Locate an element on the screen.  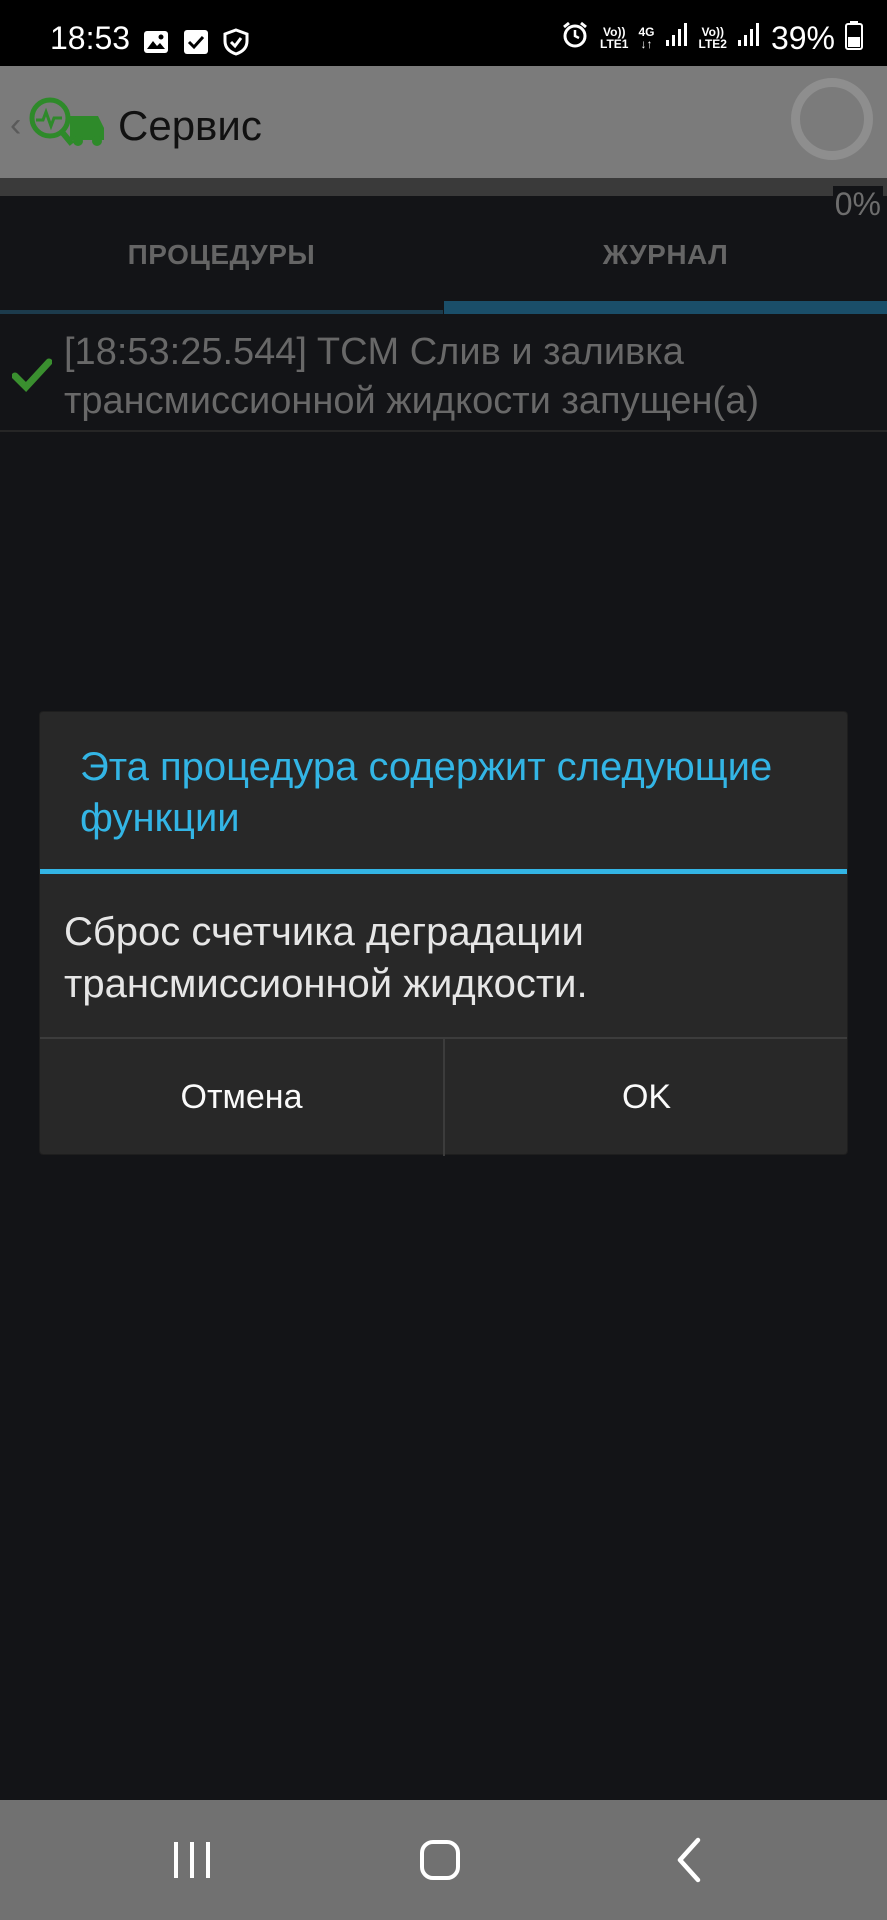
sim1-volte-label: Vo)) is located at coordinates (614, 31).